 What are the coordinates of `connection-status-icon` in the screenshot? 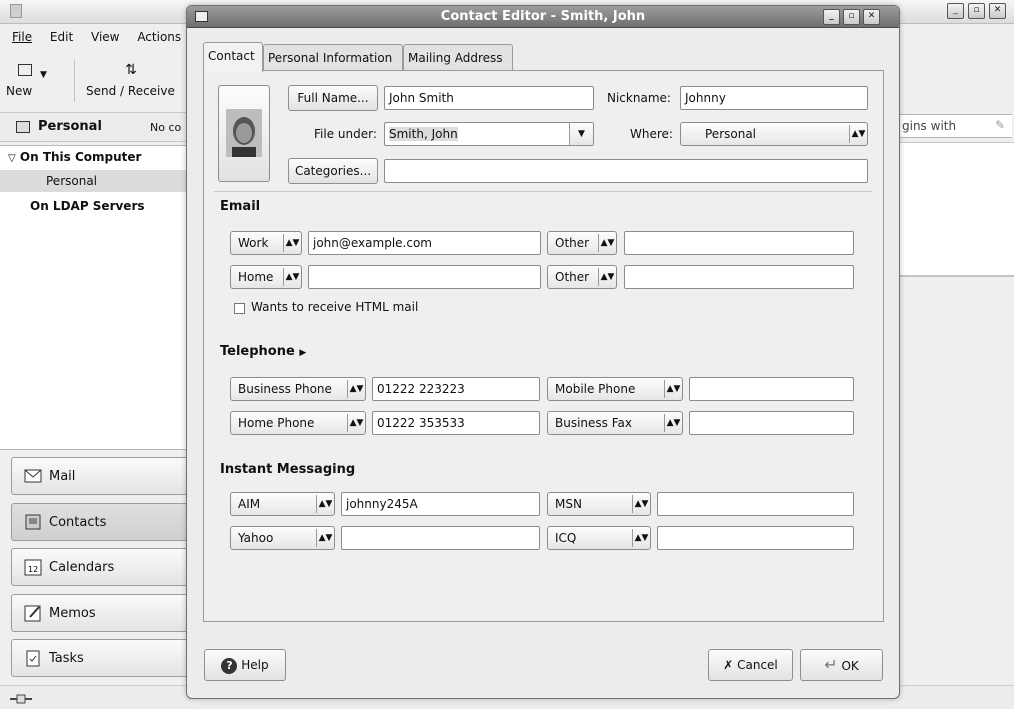 It's located at (21, 698).